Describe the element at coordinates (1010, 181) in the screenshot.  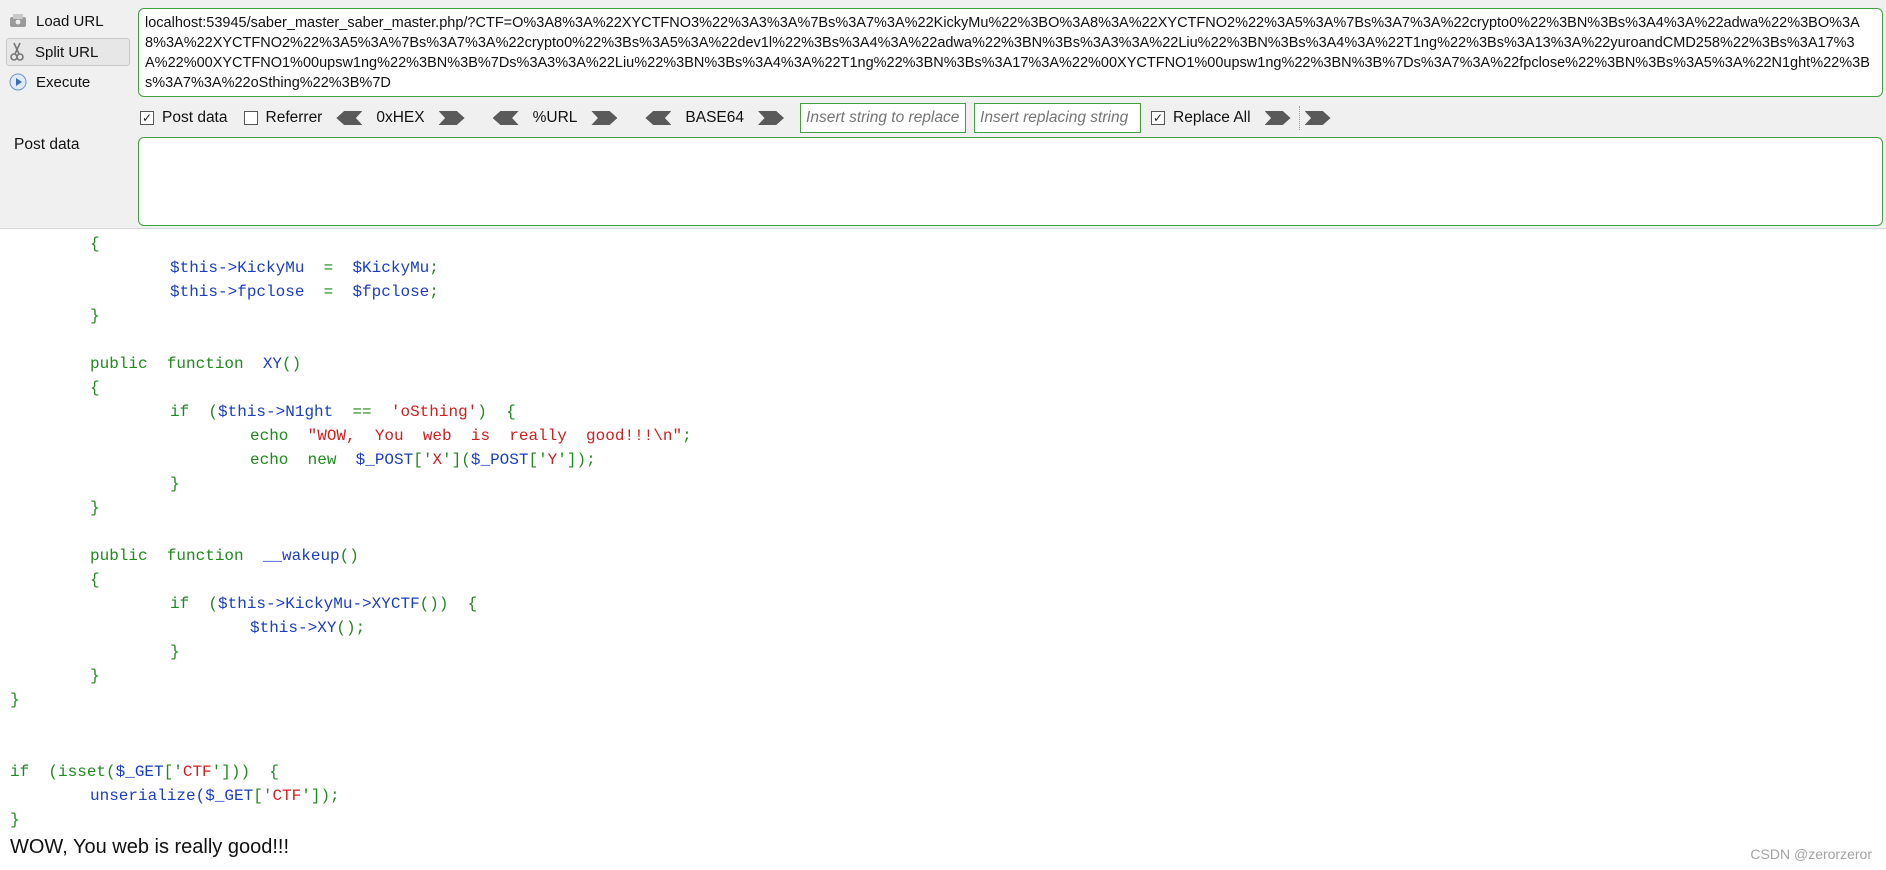
I see `post-data-textarea` at that location.